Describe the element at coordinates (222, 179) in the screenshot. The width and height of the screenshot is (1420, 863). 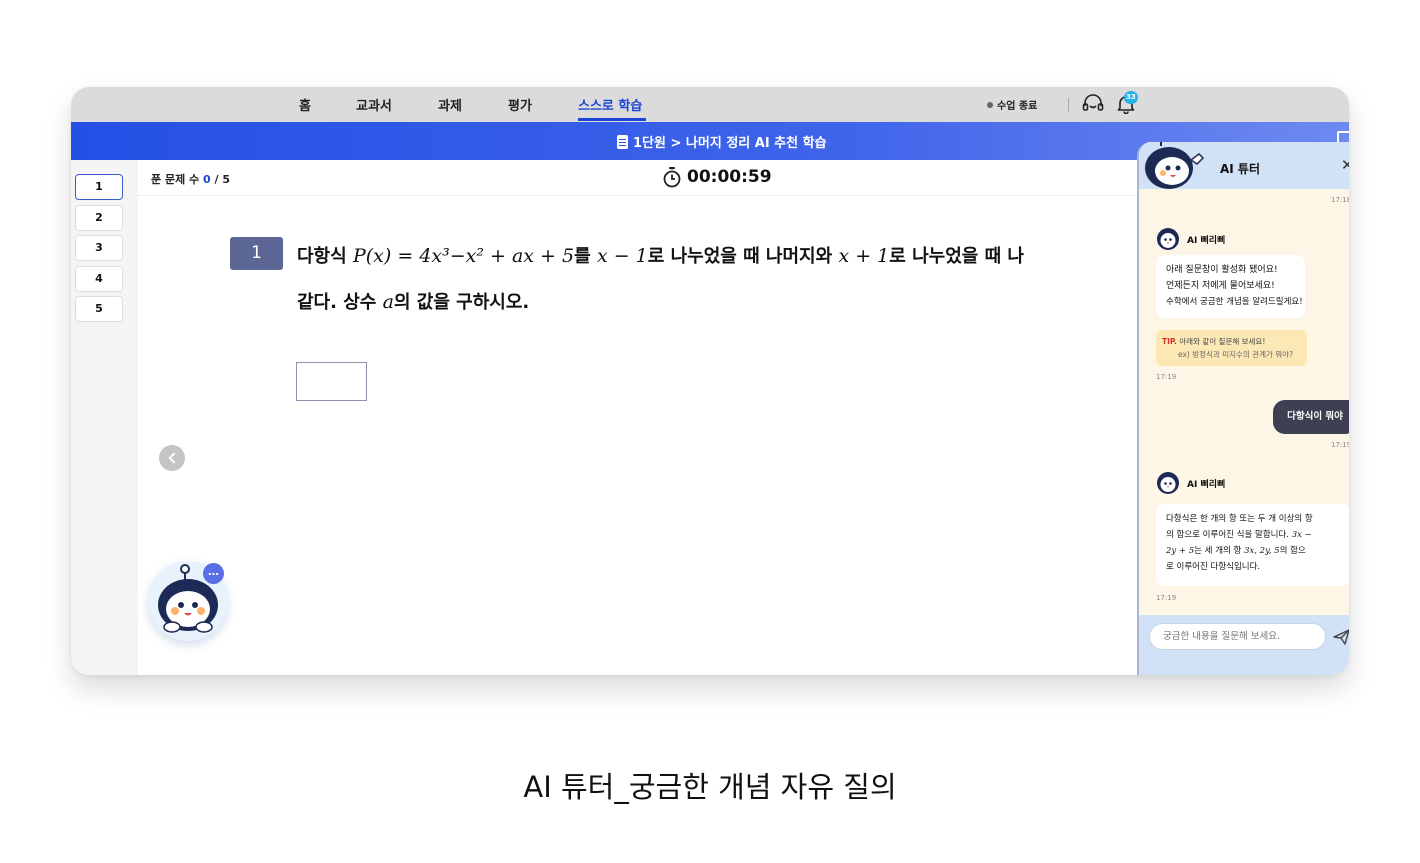
I see `solved-total: / 5` at that location.